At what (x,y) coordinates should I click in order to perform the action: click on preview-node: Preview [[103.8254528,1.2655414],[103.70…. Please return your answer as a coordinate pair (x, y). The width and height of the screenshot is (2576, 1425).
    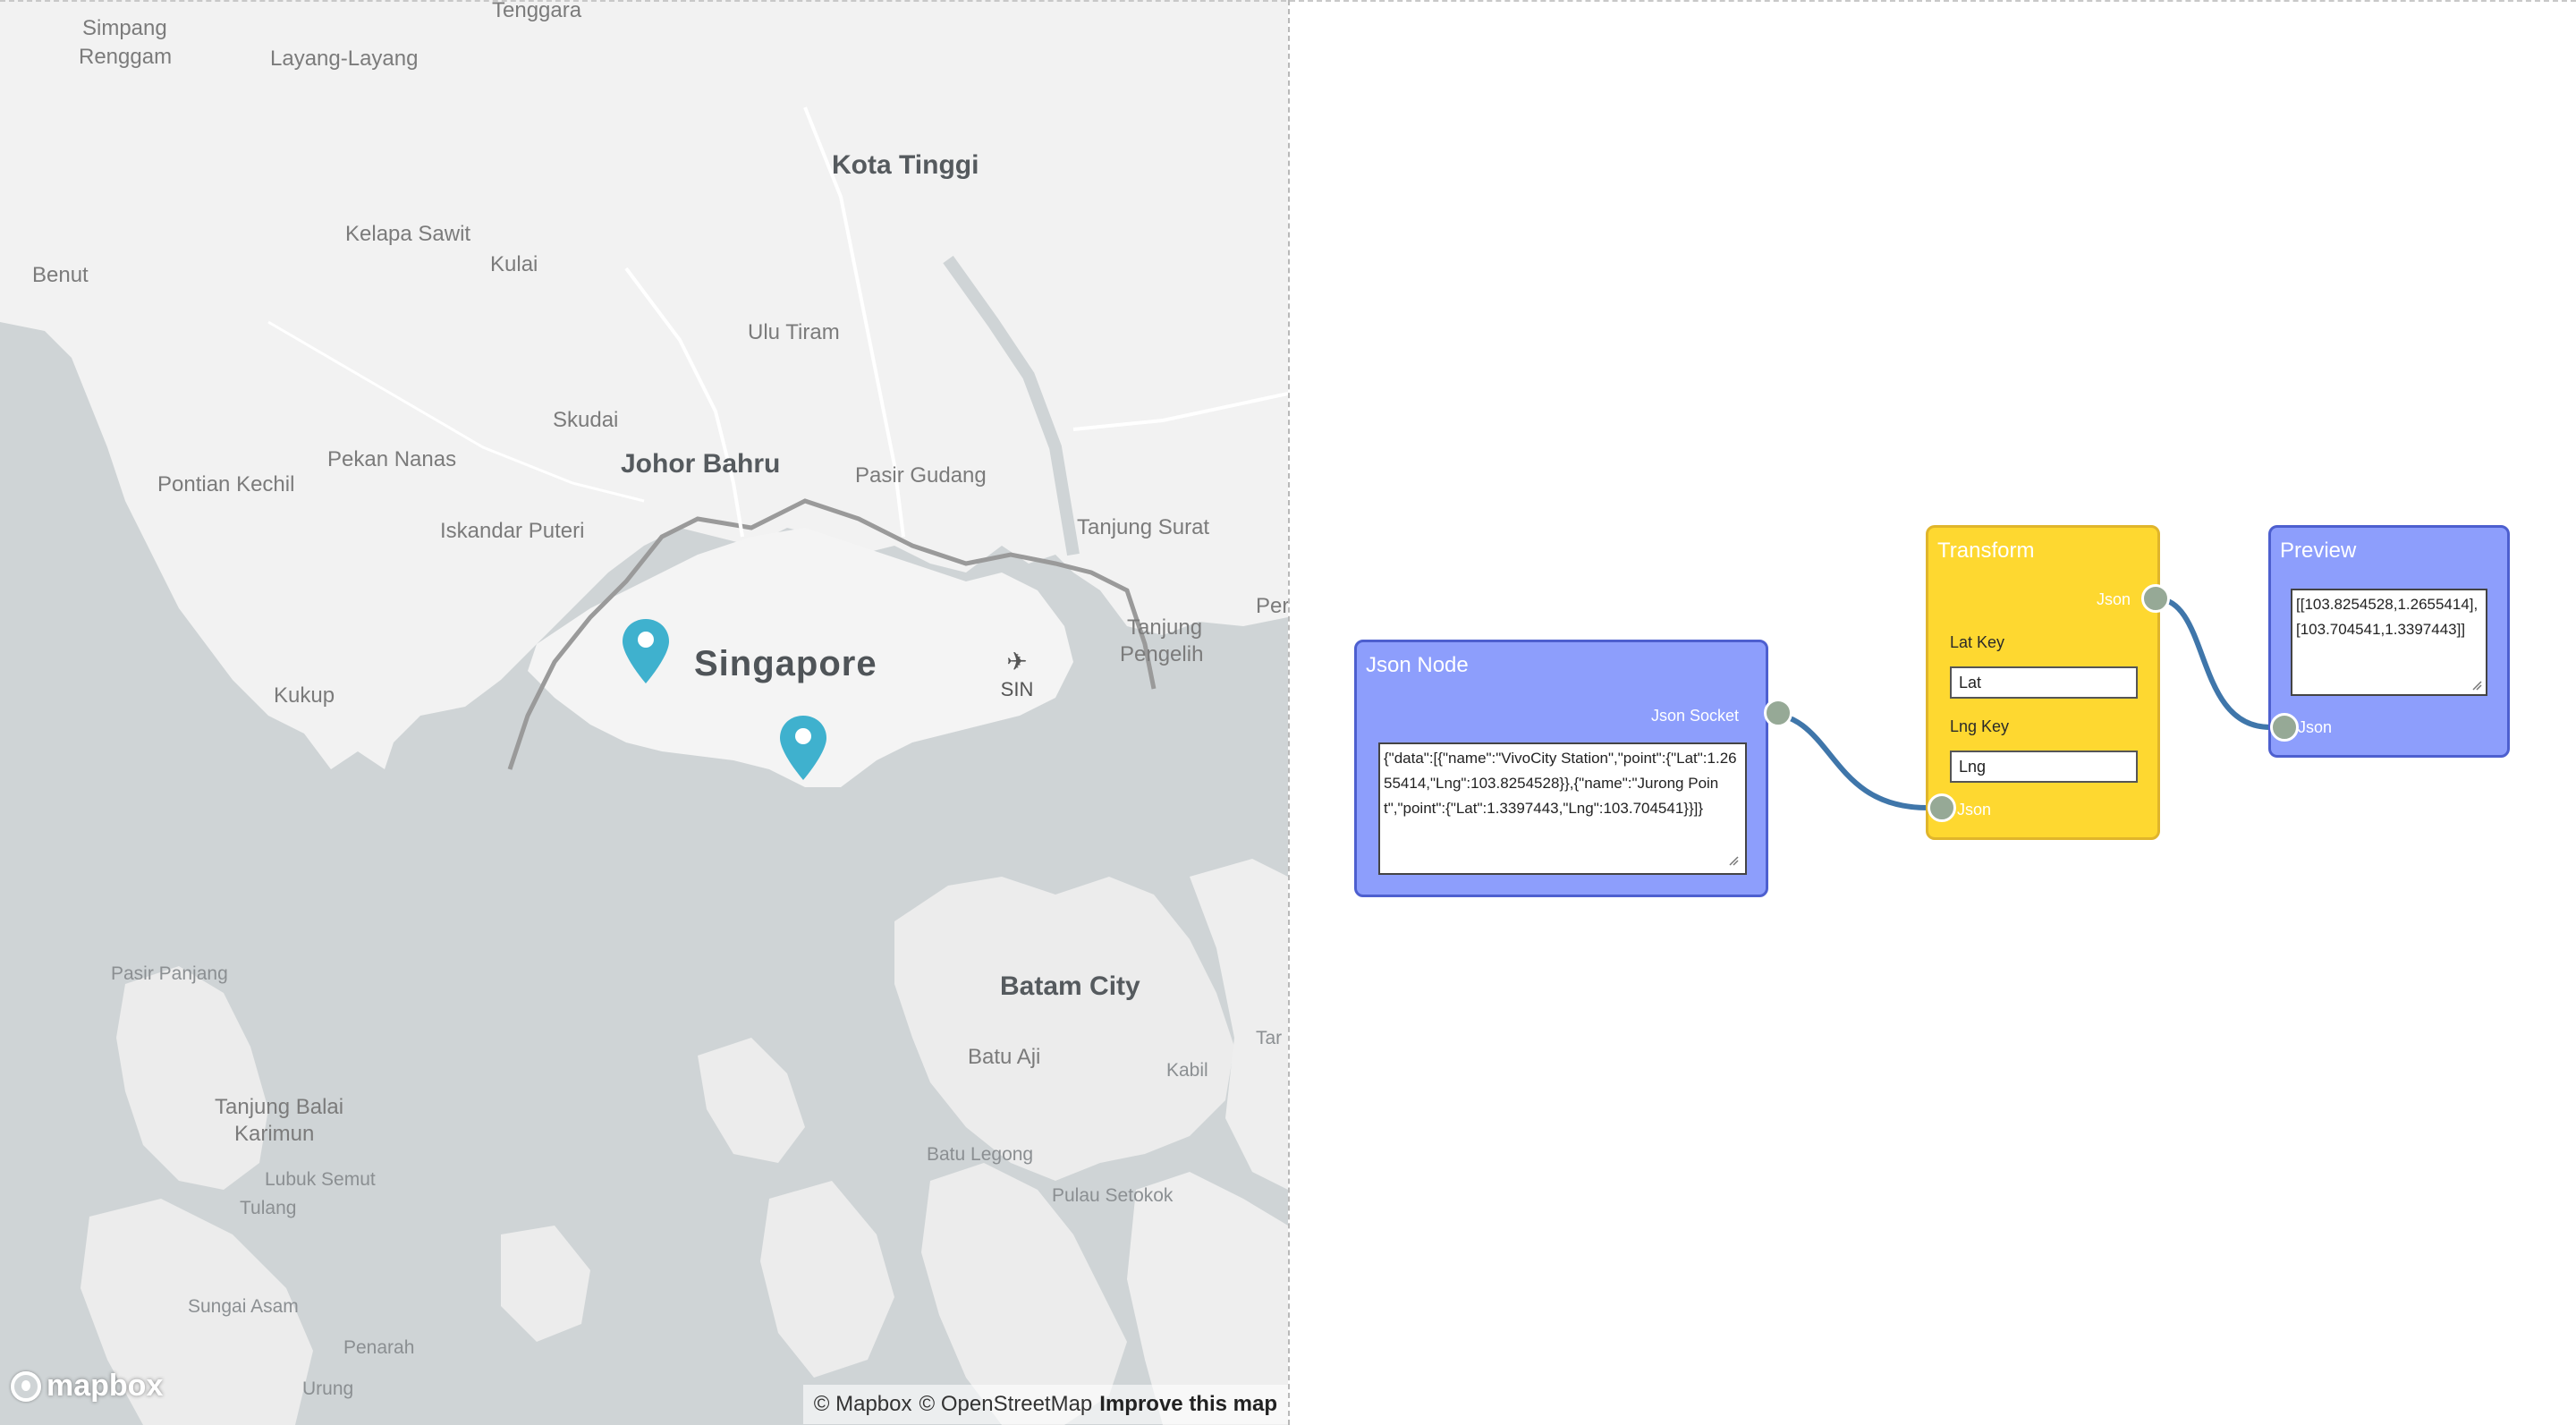
    Looking at the image, I should click on (2389, 641).